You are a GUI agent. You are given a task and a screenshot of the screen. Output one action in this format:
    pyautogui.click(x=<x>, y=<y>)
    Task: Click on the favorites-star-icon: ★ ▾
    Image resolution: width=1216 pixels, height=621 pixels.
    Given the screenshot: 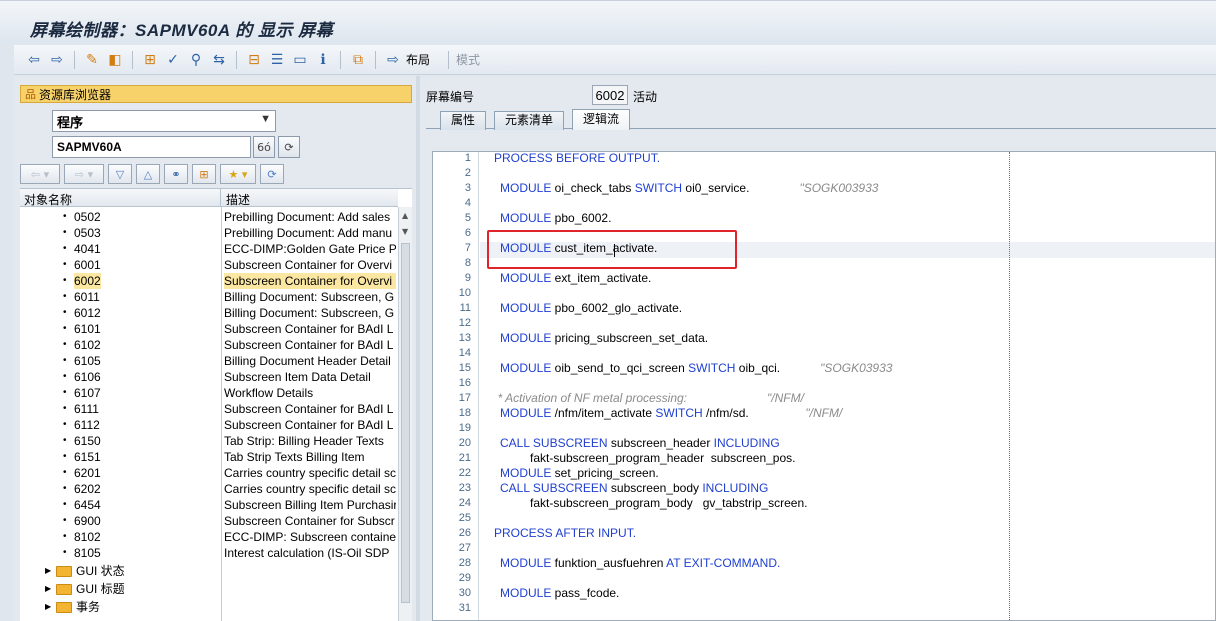 What is the action you would take?
    pyautogui.click(x=238, y=174)
    